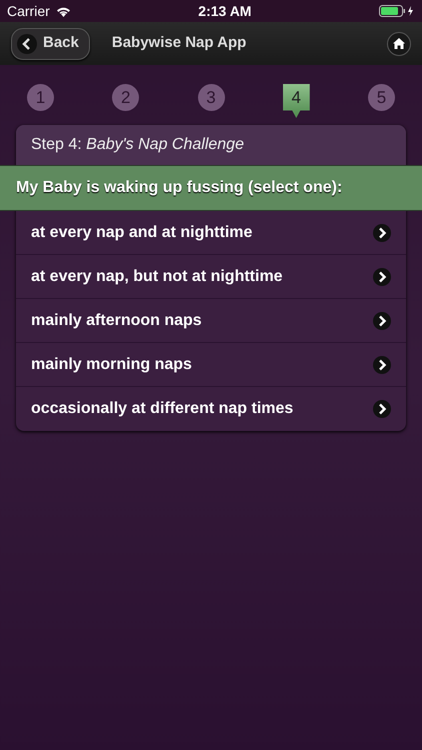 Image resolution: width=422 pixels, height=750 pixels. What do you see at coordinates (225, 11) in the screenshot?
I see `clock-label: 2:13 AM` at bounding box center [225, 11].